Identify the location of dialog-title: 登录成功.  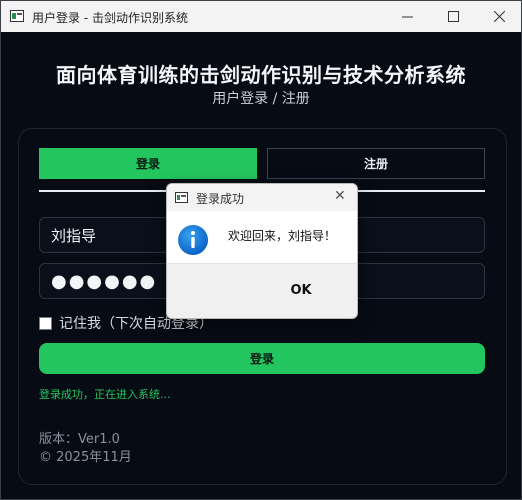
(220, 199).